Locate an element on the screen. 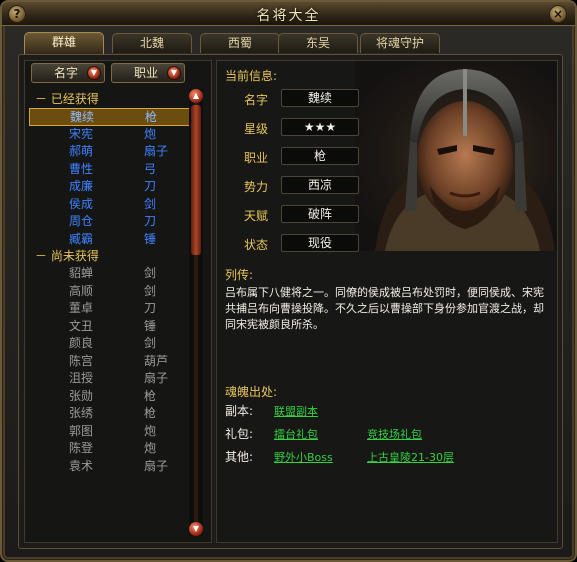  scroll-thumb is located at coordinates (196, 180).